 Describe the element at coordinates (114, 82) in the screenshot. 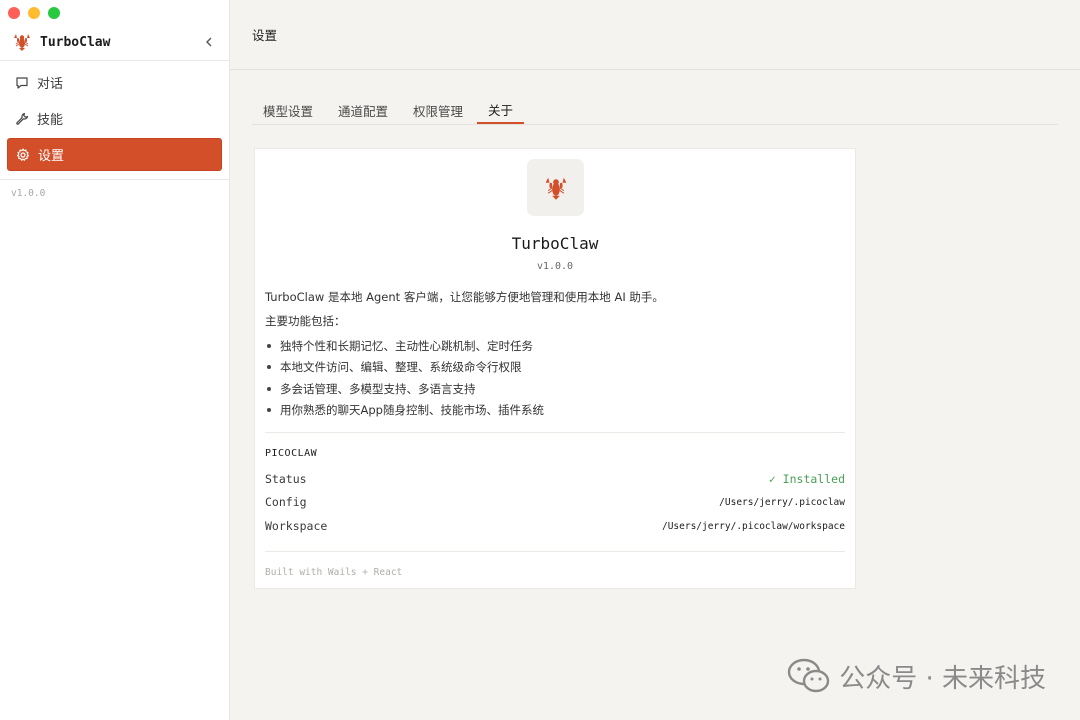

I see `sidebar-item-chat: 对话` at that location.